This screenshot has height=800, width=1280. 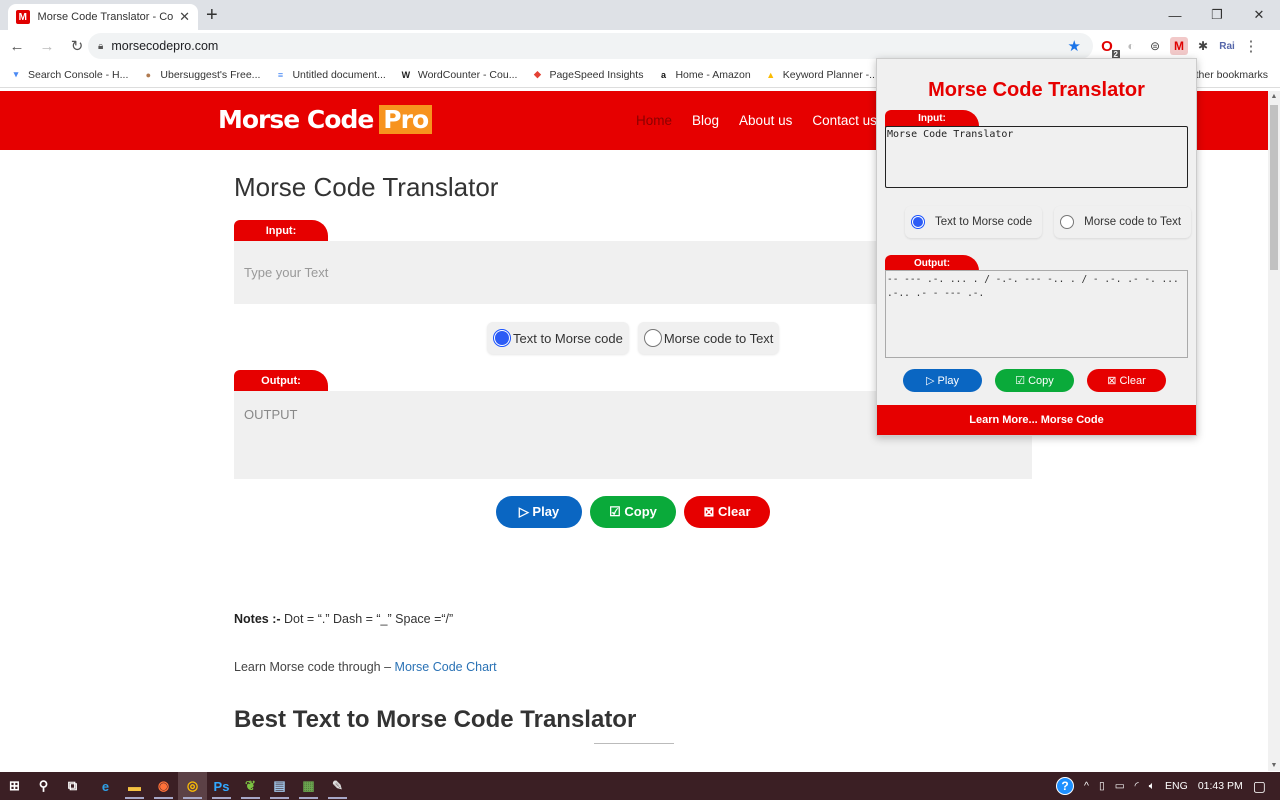 I want to click on tray-chevron-icon: ^, so click(x=1086, y=786).